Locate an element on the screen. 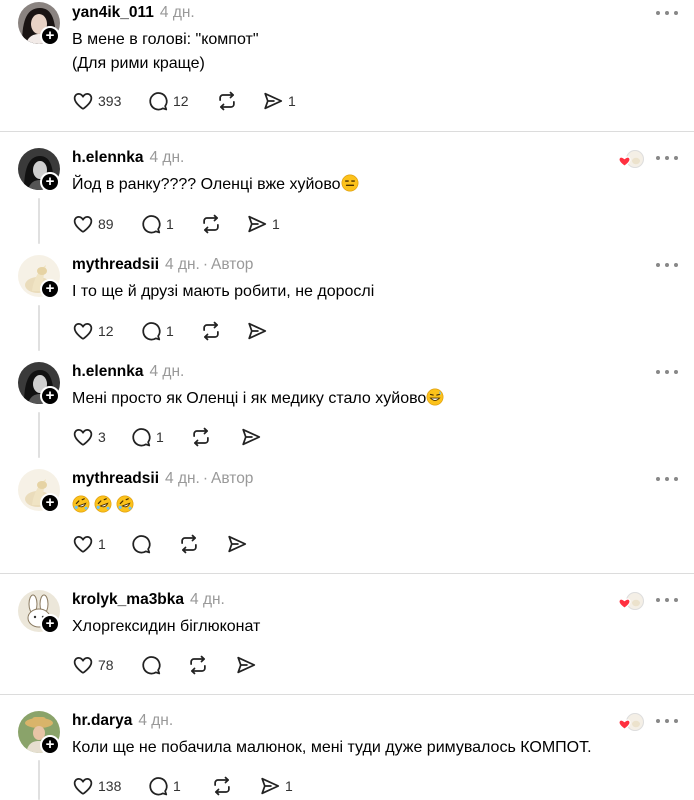 This screenshot has height=800, width=694. username: yan4ik_011 is located at coordinates (113, 12).